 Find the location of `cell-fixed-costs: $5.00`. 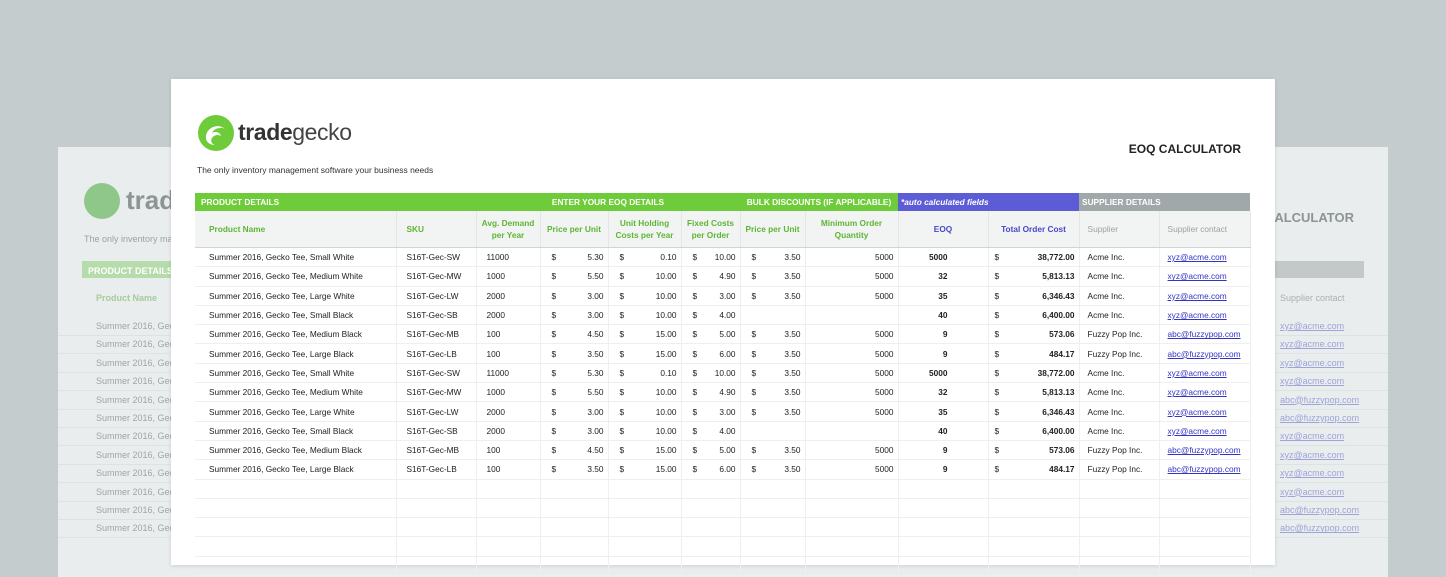

cell-fixed-costs: $5.00 is located at coordinates (711, 450).